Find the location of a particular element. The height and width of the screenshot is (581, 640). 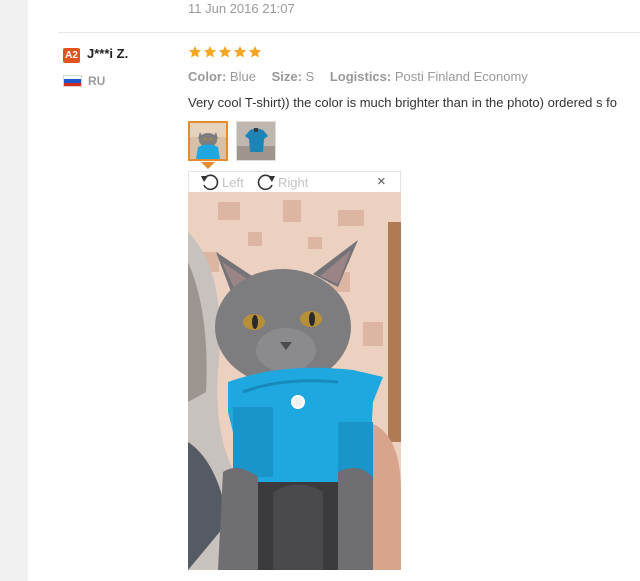

close-icon: × is located at coordinates (381, 181).